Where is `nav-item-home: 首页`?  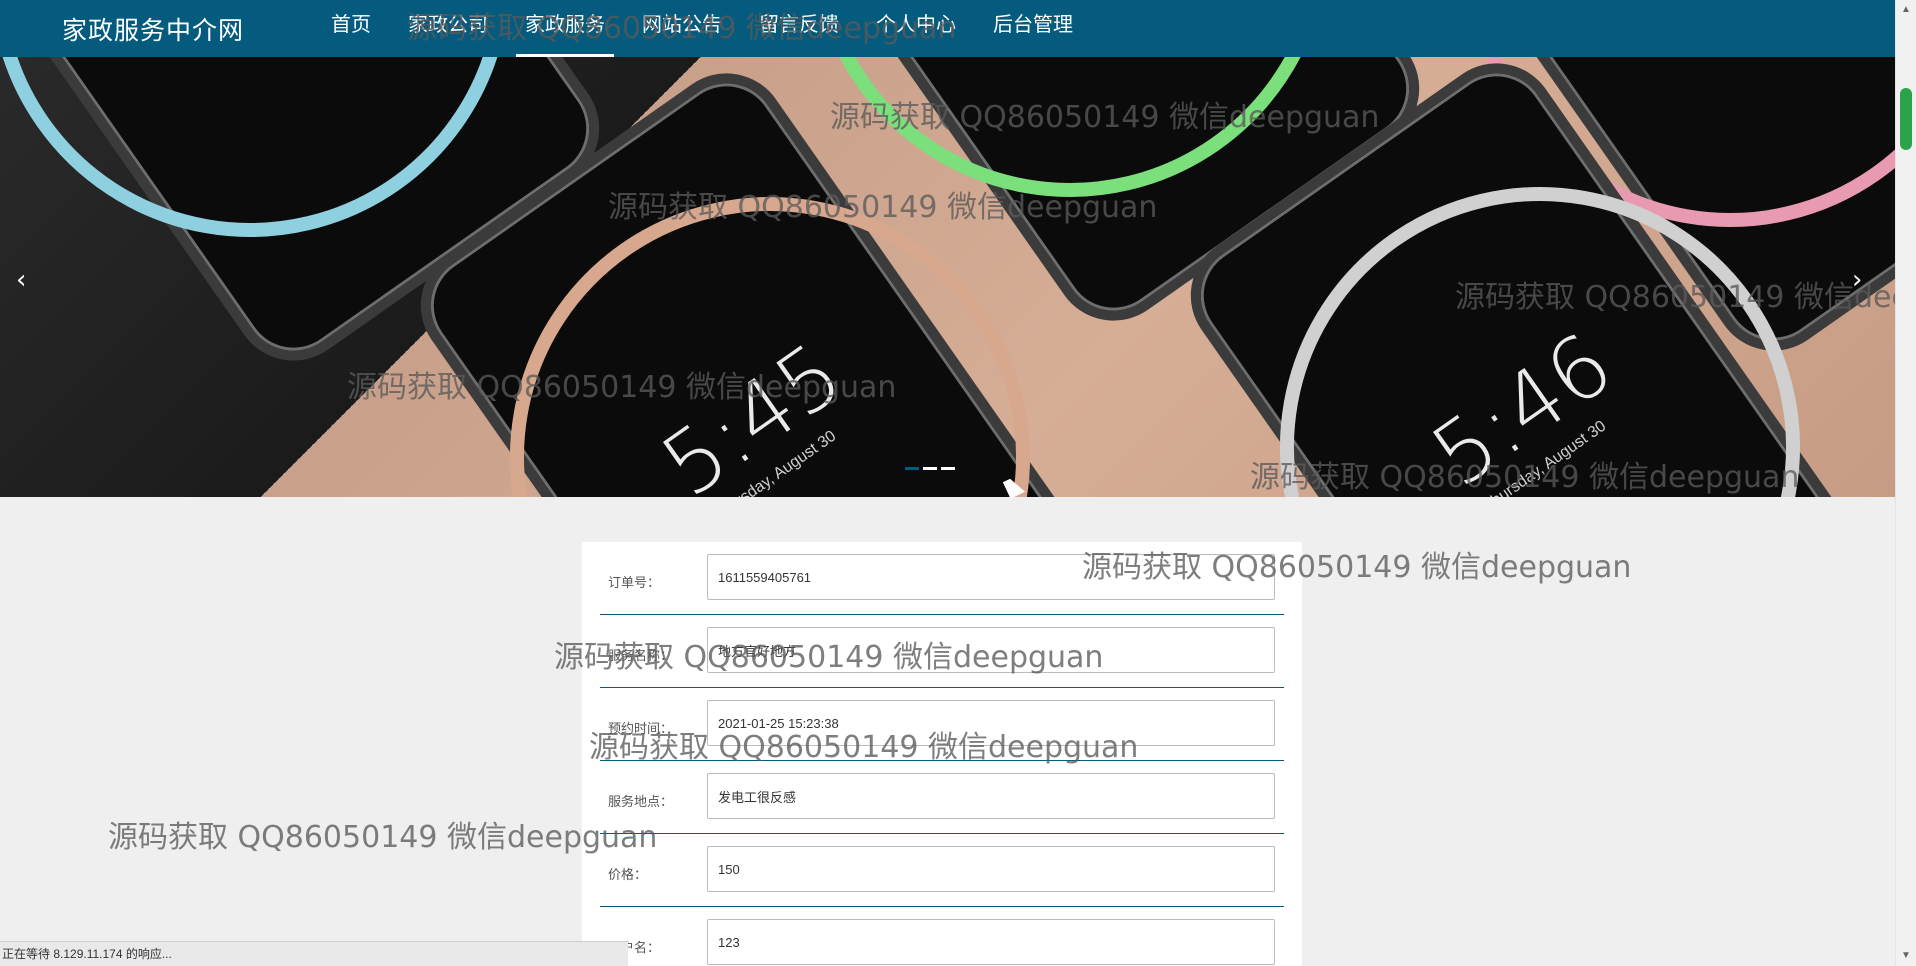 nav-item-home: 首页 is located at coordinates (351, 28).